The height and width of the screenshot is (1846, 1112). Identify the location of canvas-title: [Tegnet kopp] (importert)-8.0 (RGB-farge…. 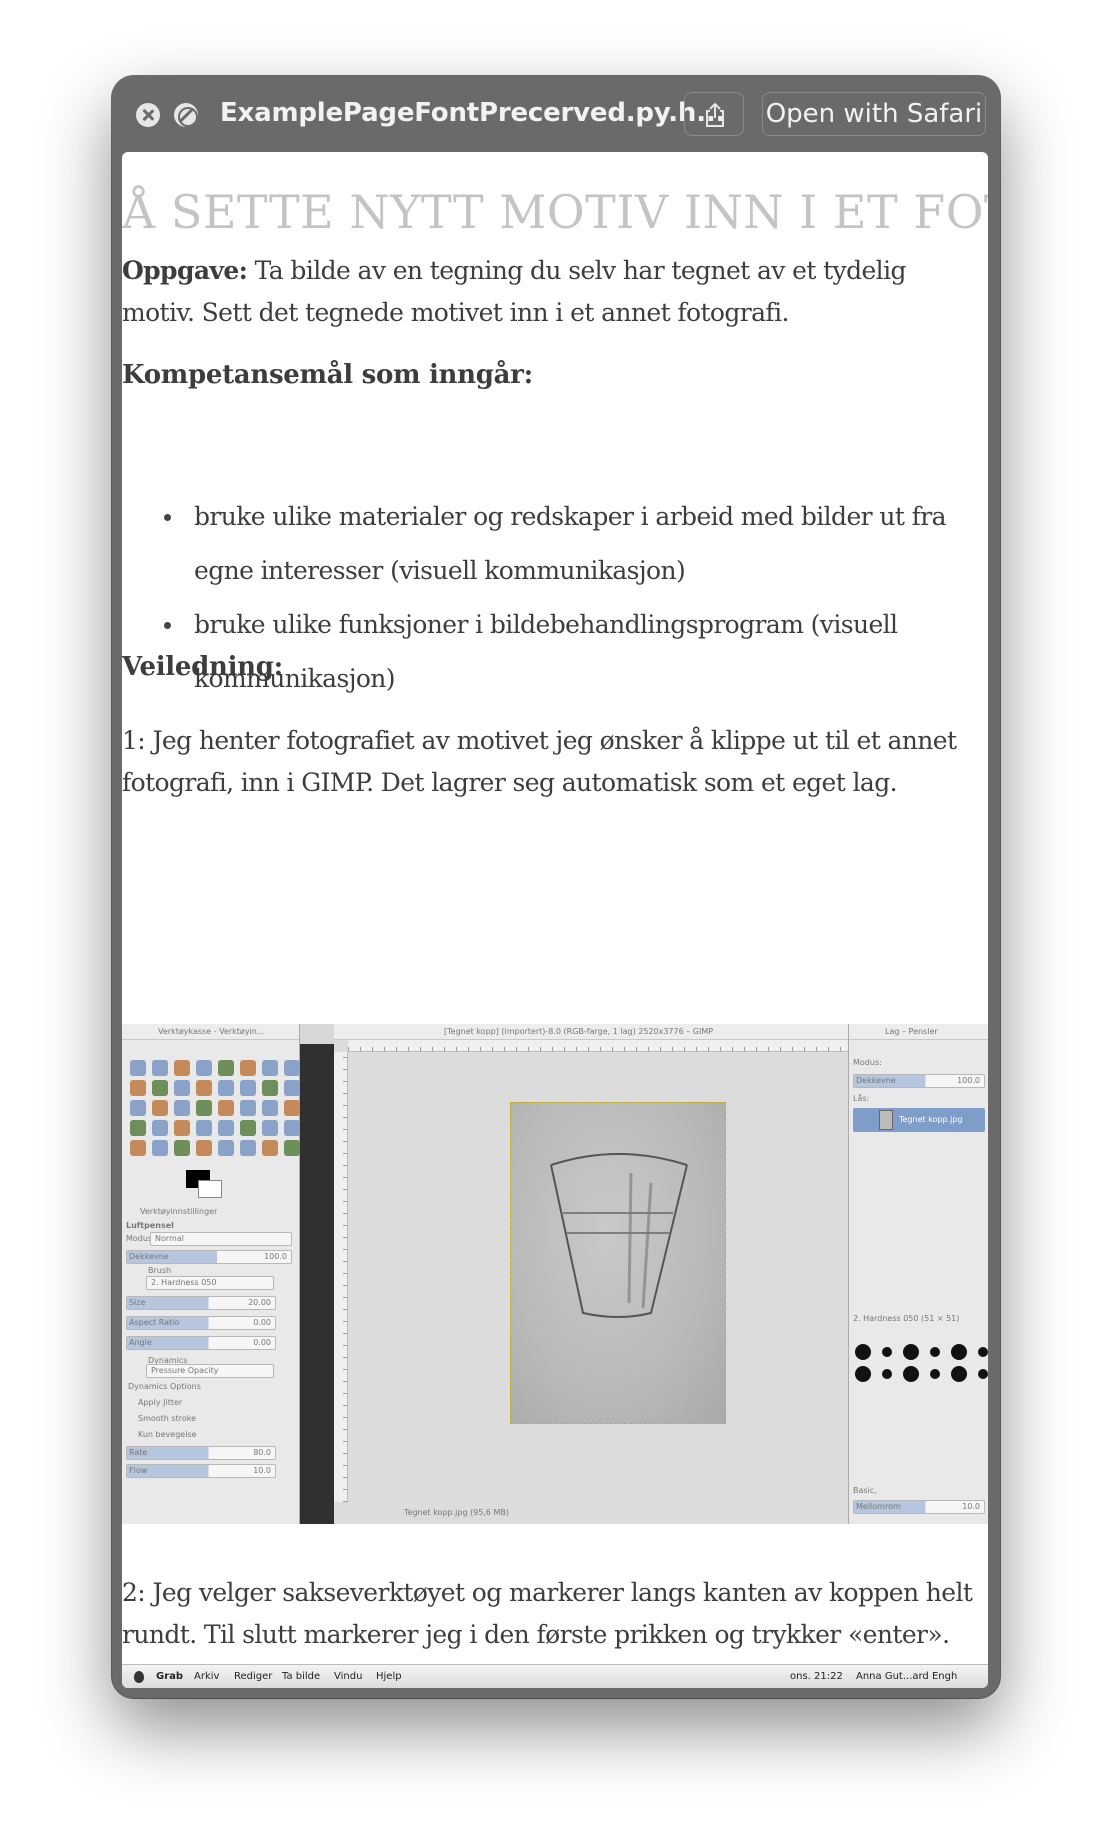
(579, 1031).